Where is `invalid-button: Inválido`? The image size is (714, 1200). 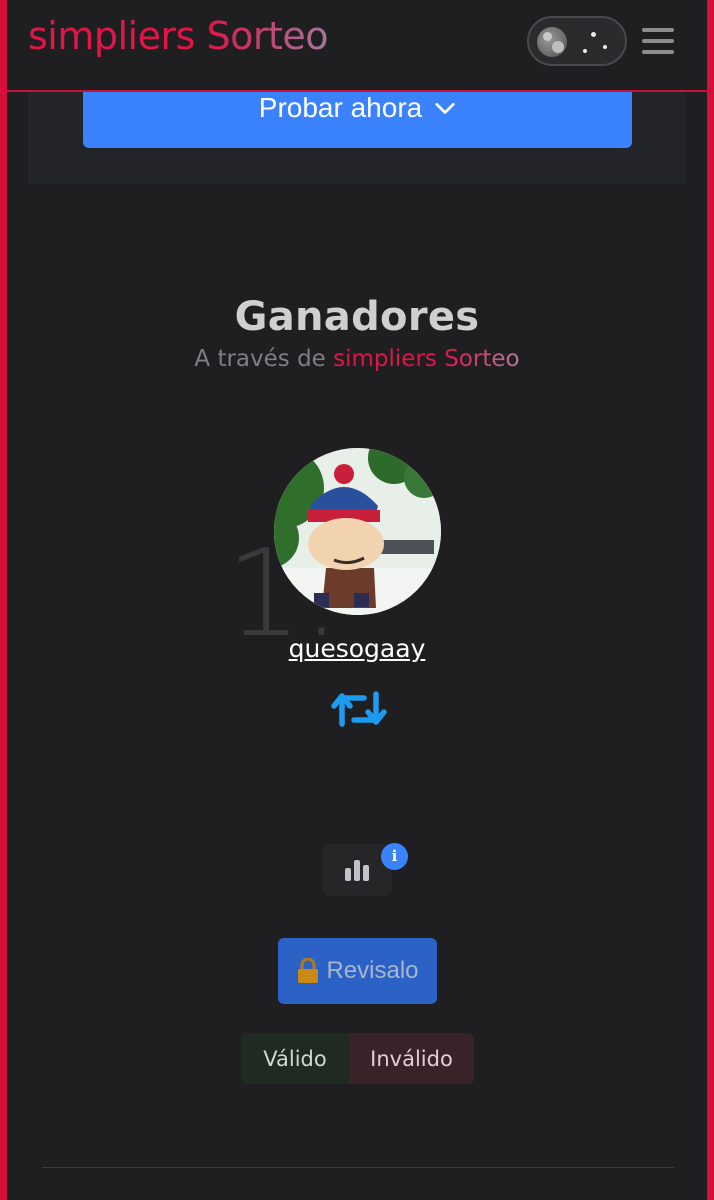 invalid-button: Inválido is located at coordinates (411, 1058).